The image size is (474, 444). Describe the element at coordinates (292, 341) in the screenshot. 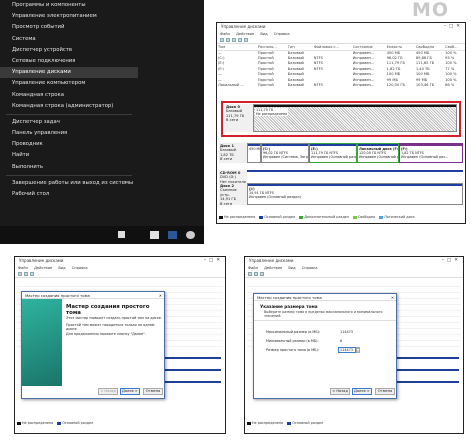

I see `min-size-label: Минимальный размер (в МБ):` at that location.